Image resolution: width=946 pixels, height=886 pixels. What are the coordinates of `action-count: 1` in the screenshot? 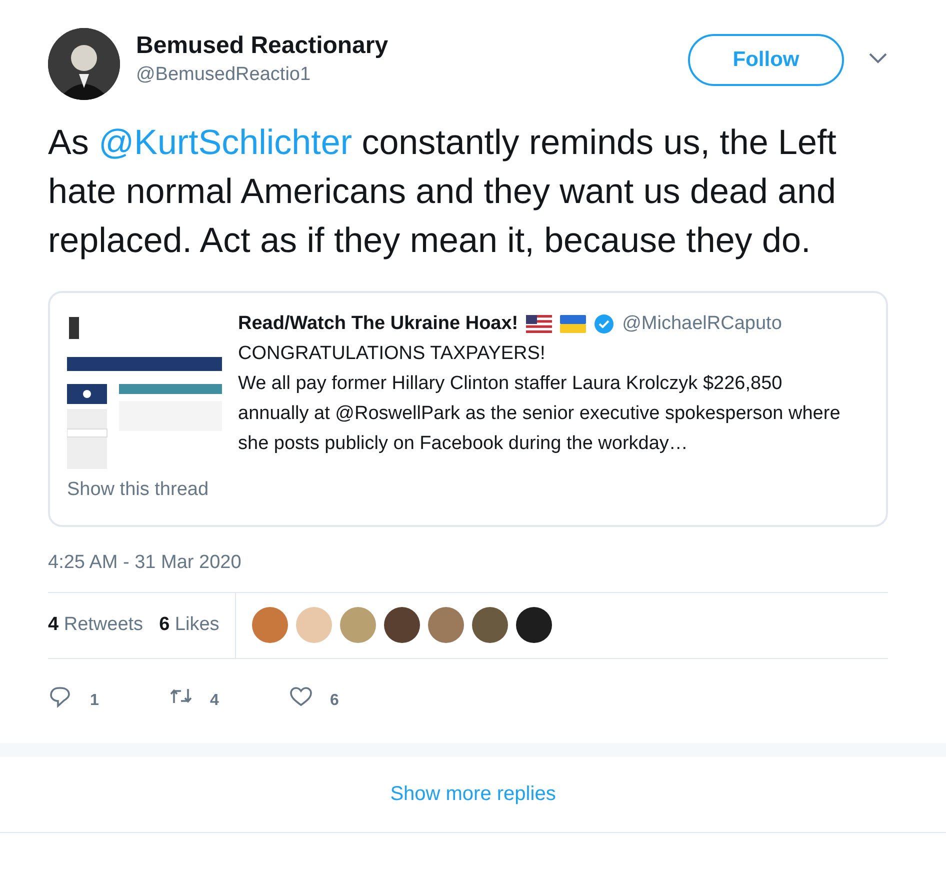 It's located at (94, 700).